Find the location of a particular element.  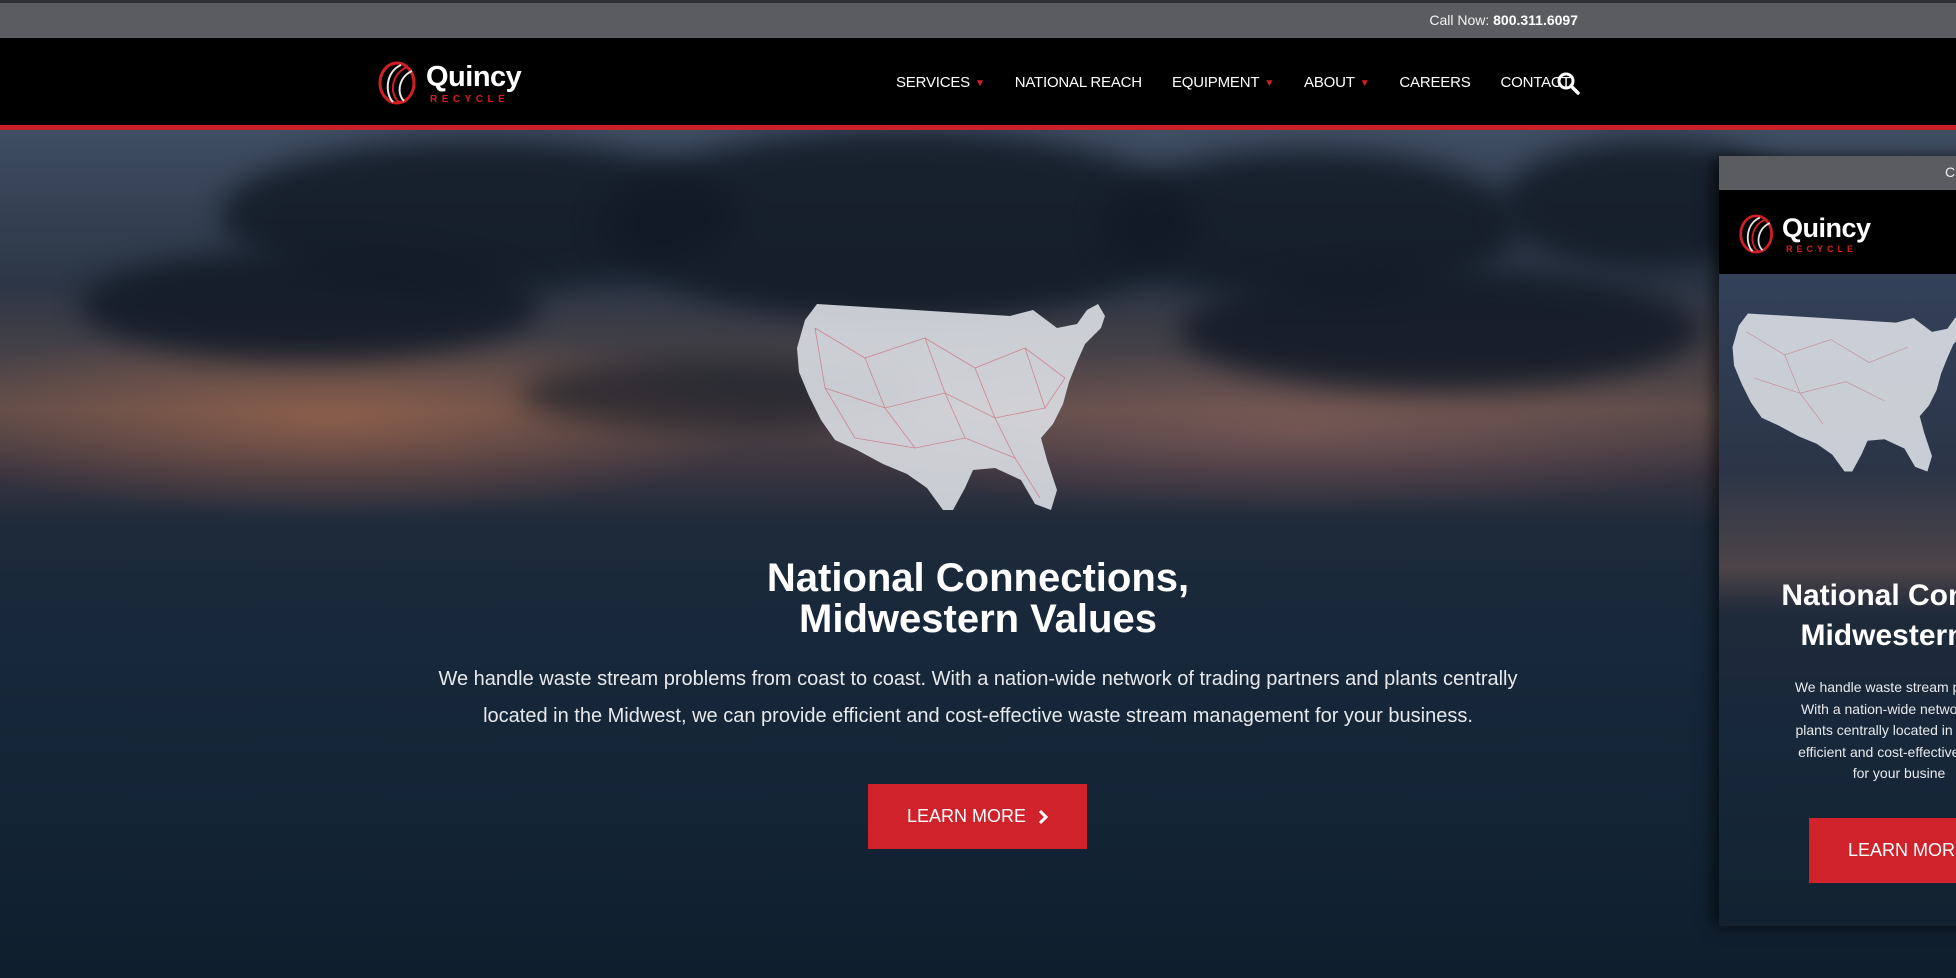

preview-description-line: plants centrally located in the Mid is located at coordinates (1875, 730).